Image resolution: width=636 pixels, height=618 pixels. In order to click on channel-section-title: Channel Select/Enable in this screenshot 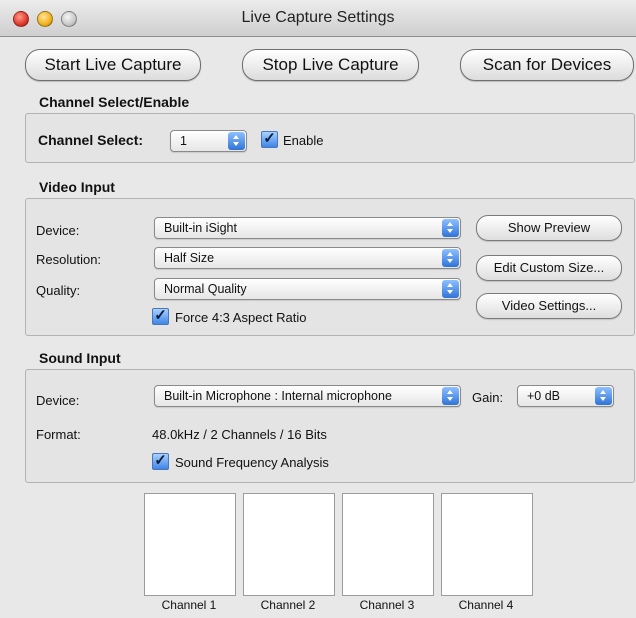, I will do `click(114, 102)`.